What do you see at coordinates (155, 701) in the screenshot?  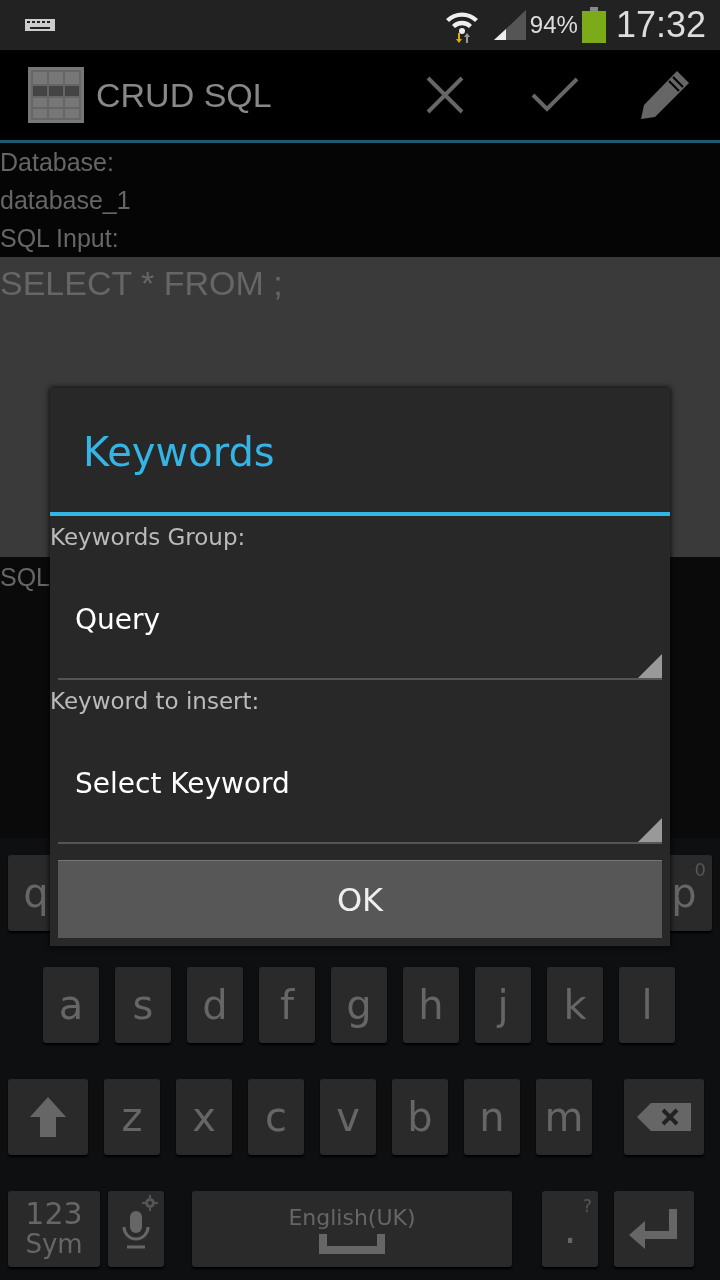 I see `field-label: Keyword to insert:` at bounding box center [155, 701].